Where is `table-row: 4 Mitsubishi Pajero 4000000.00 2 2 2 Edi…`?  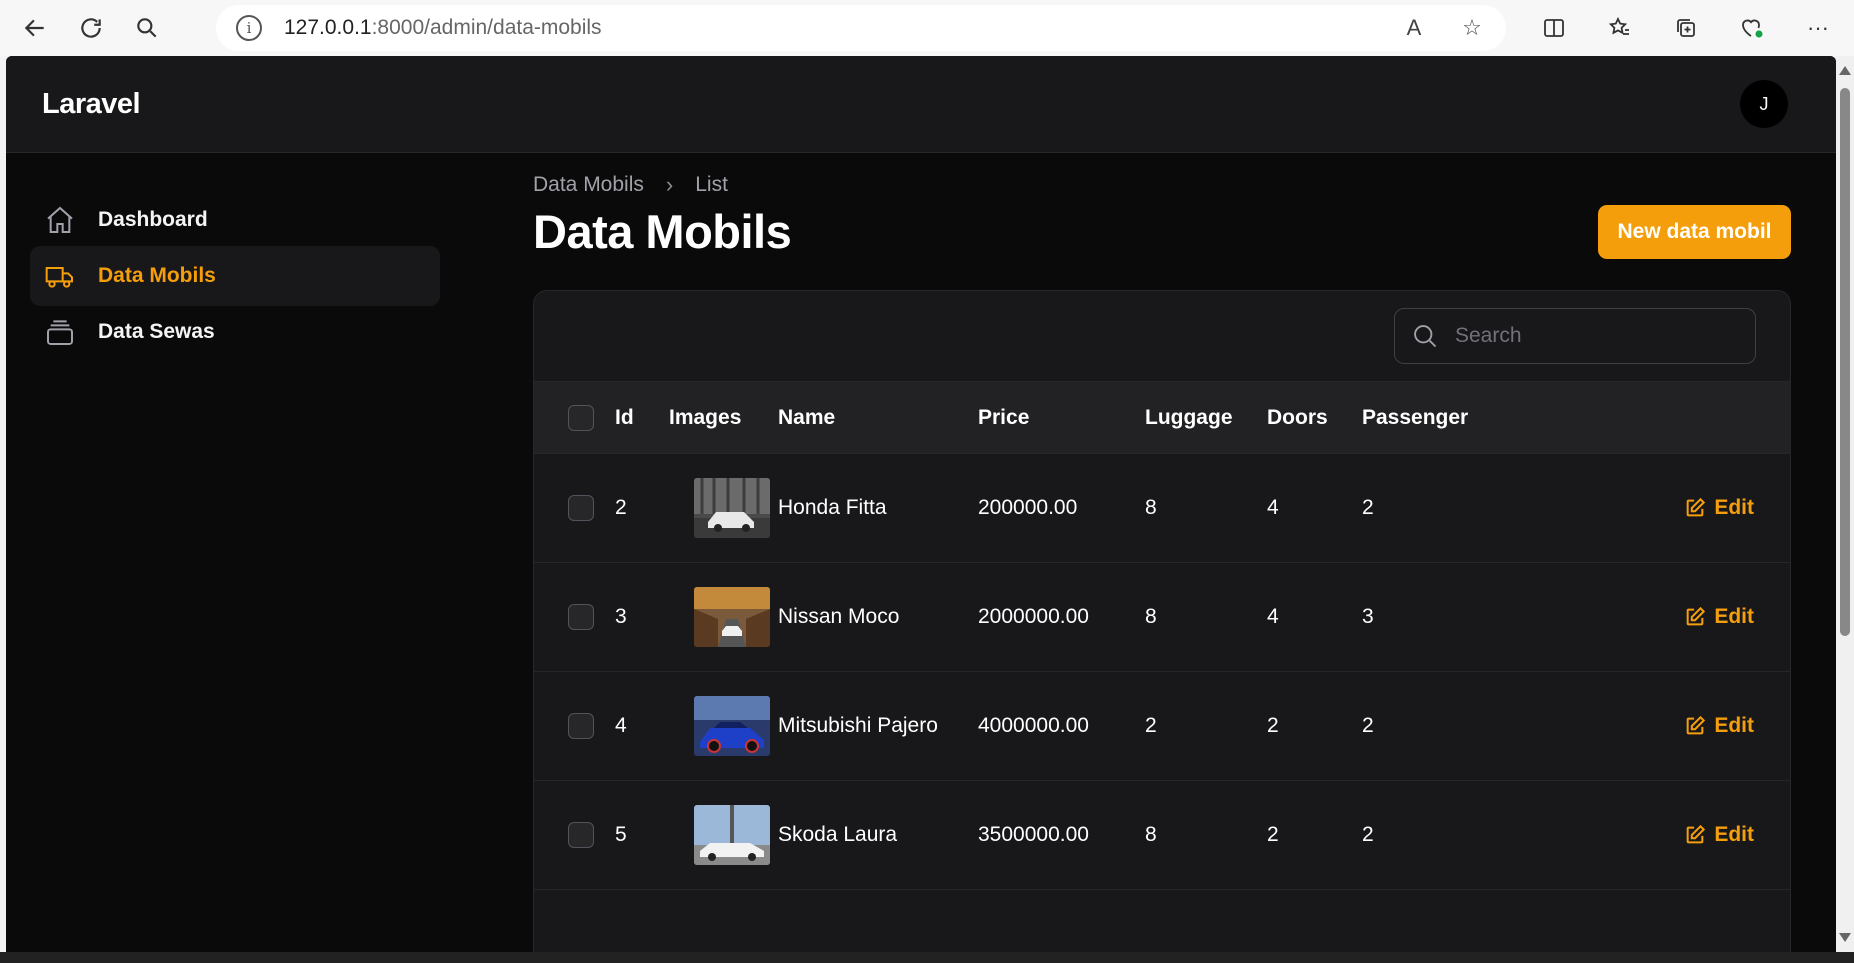
table-row: 4 Mitsubishi Pajero 4000000.00 2 2 2 Edi… is located at coordinates (1162, 726).